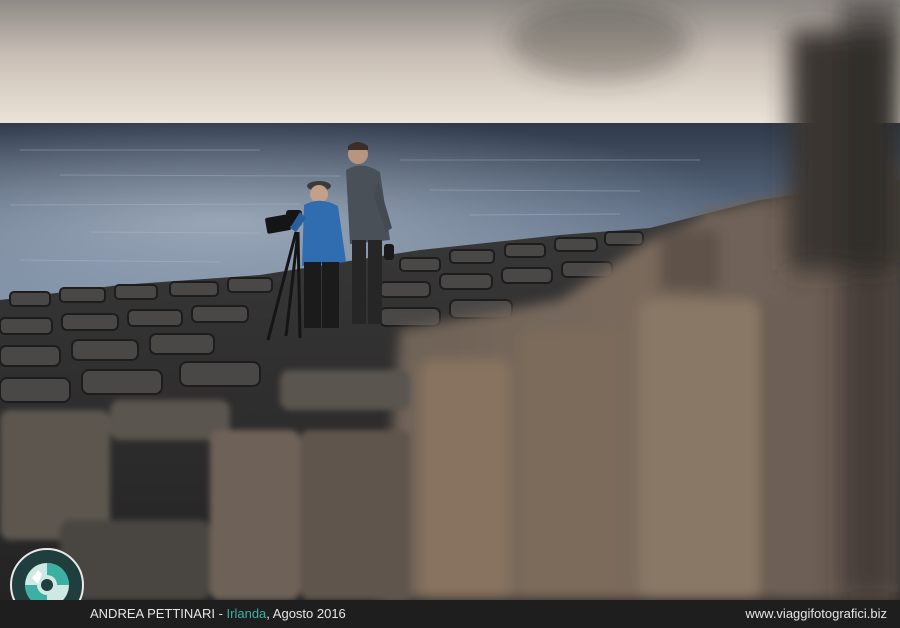 The height and width of the screenshot is (628, 900). What do you see at coordinates (152, 613) in the screenshot?
I see `author-name: ANDREA PETTINARI` at bounding box center [152, 613].